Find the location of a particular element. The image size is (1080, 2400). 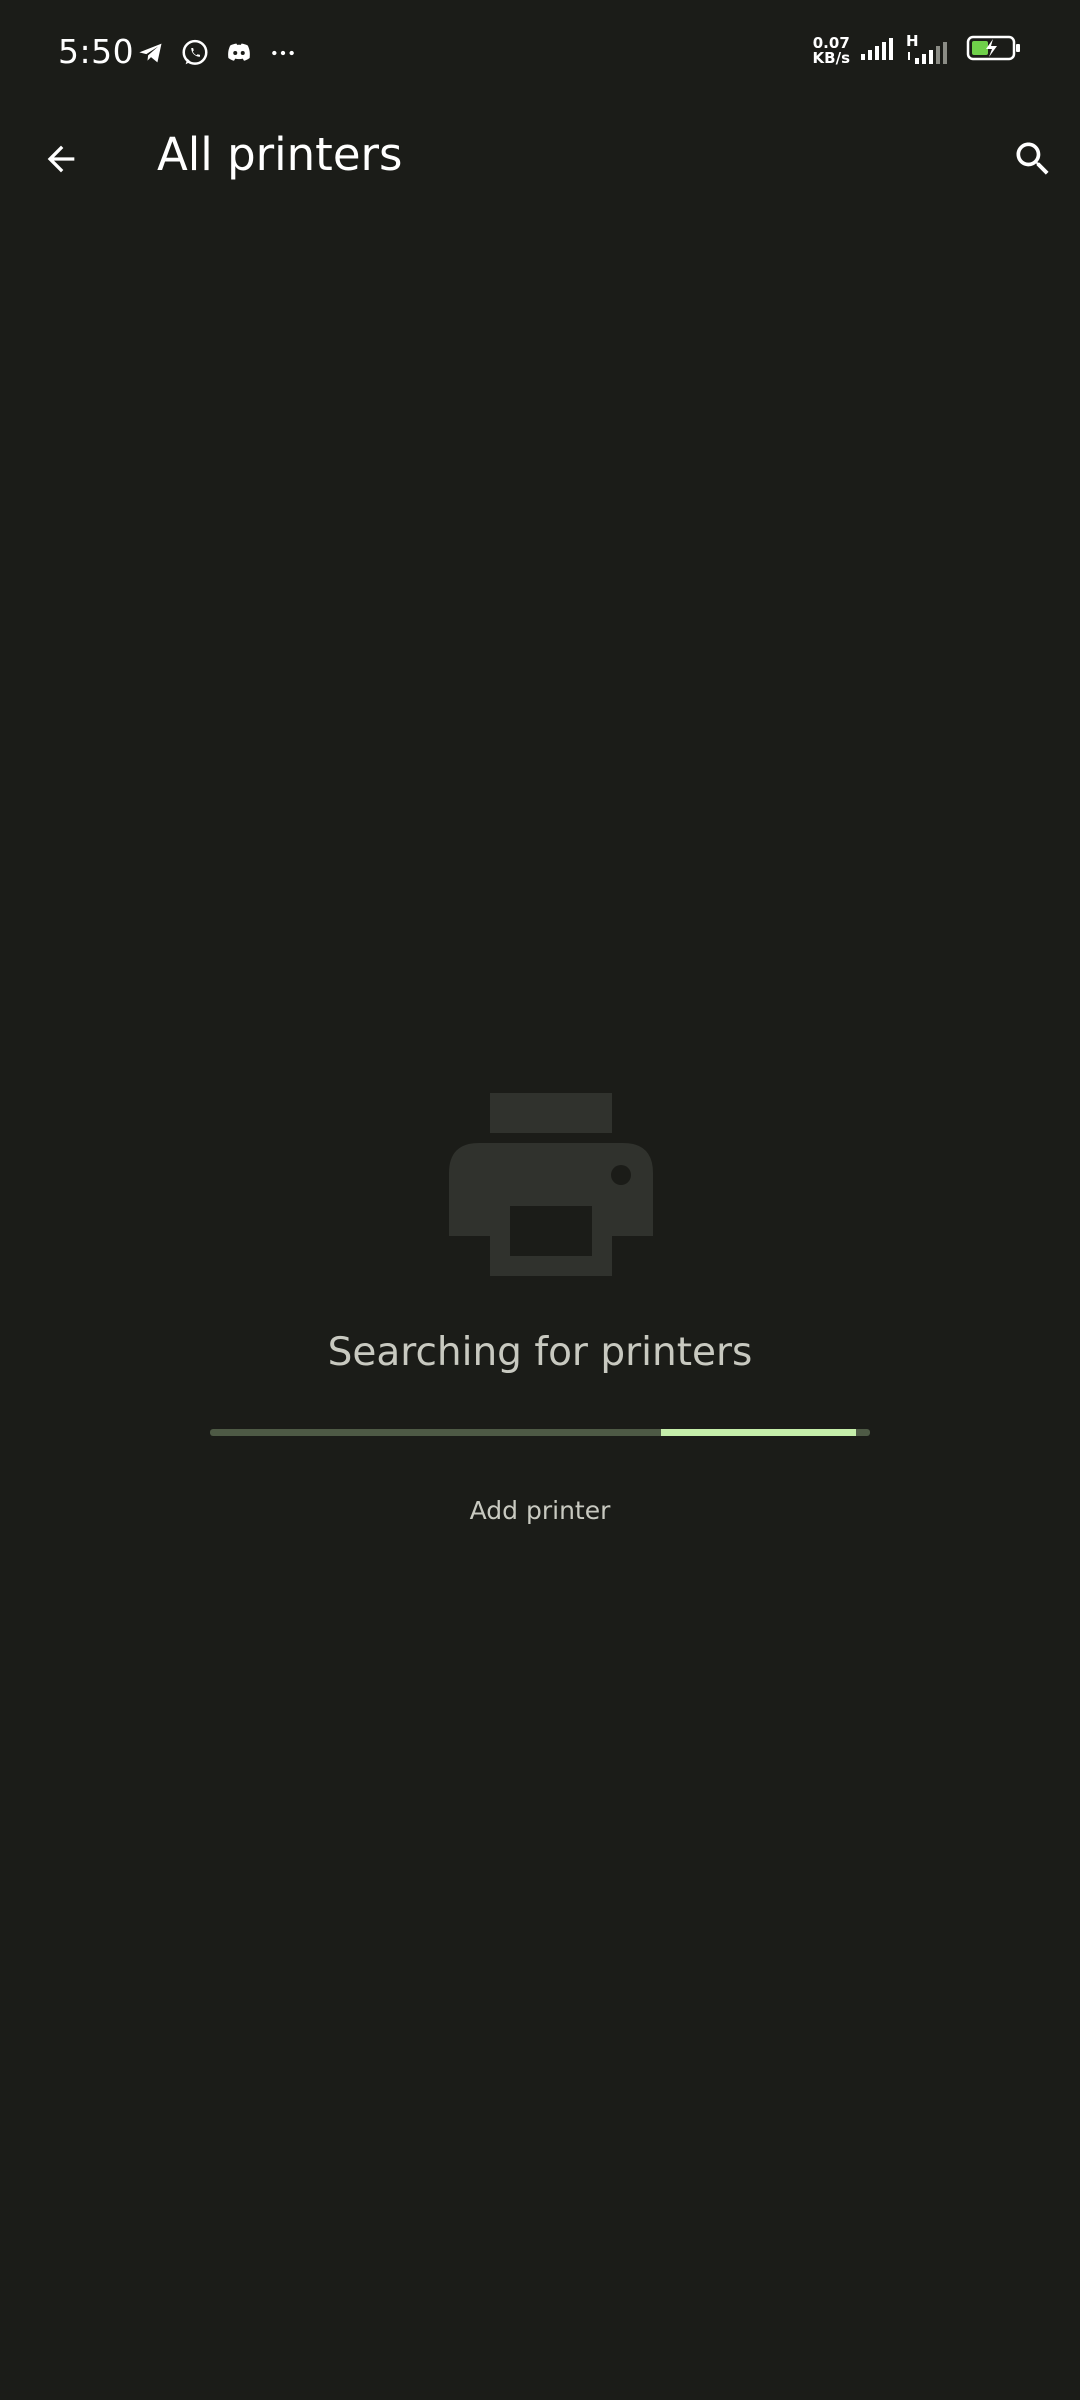

more-icon is located at coordinates (283, 53).